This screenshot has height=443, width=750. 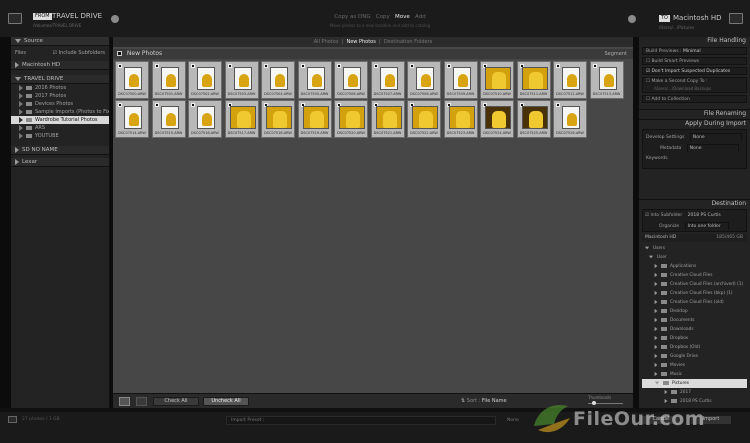 What do you see at coordinates (694, 365) in the screenshot?
I see `destination-folder-item: Movies` at bounding box center [694, 365].